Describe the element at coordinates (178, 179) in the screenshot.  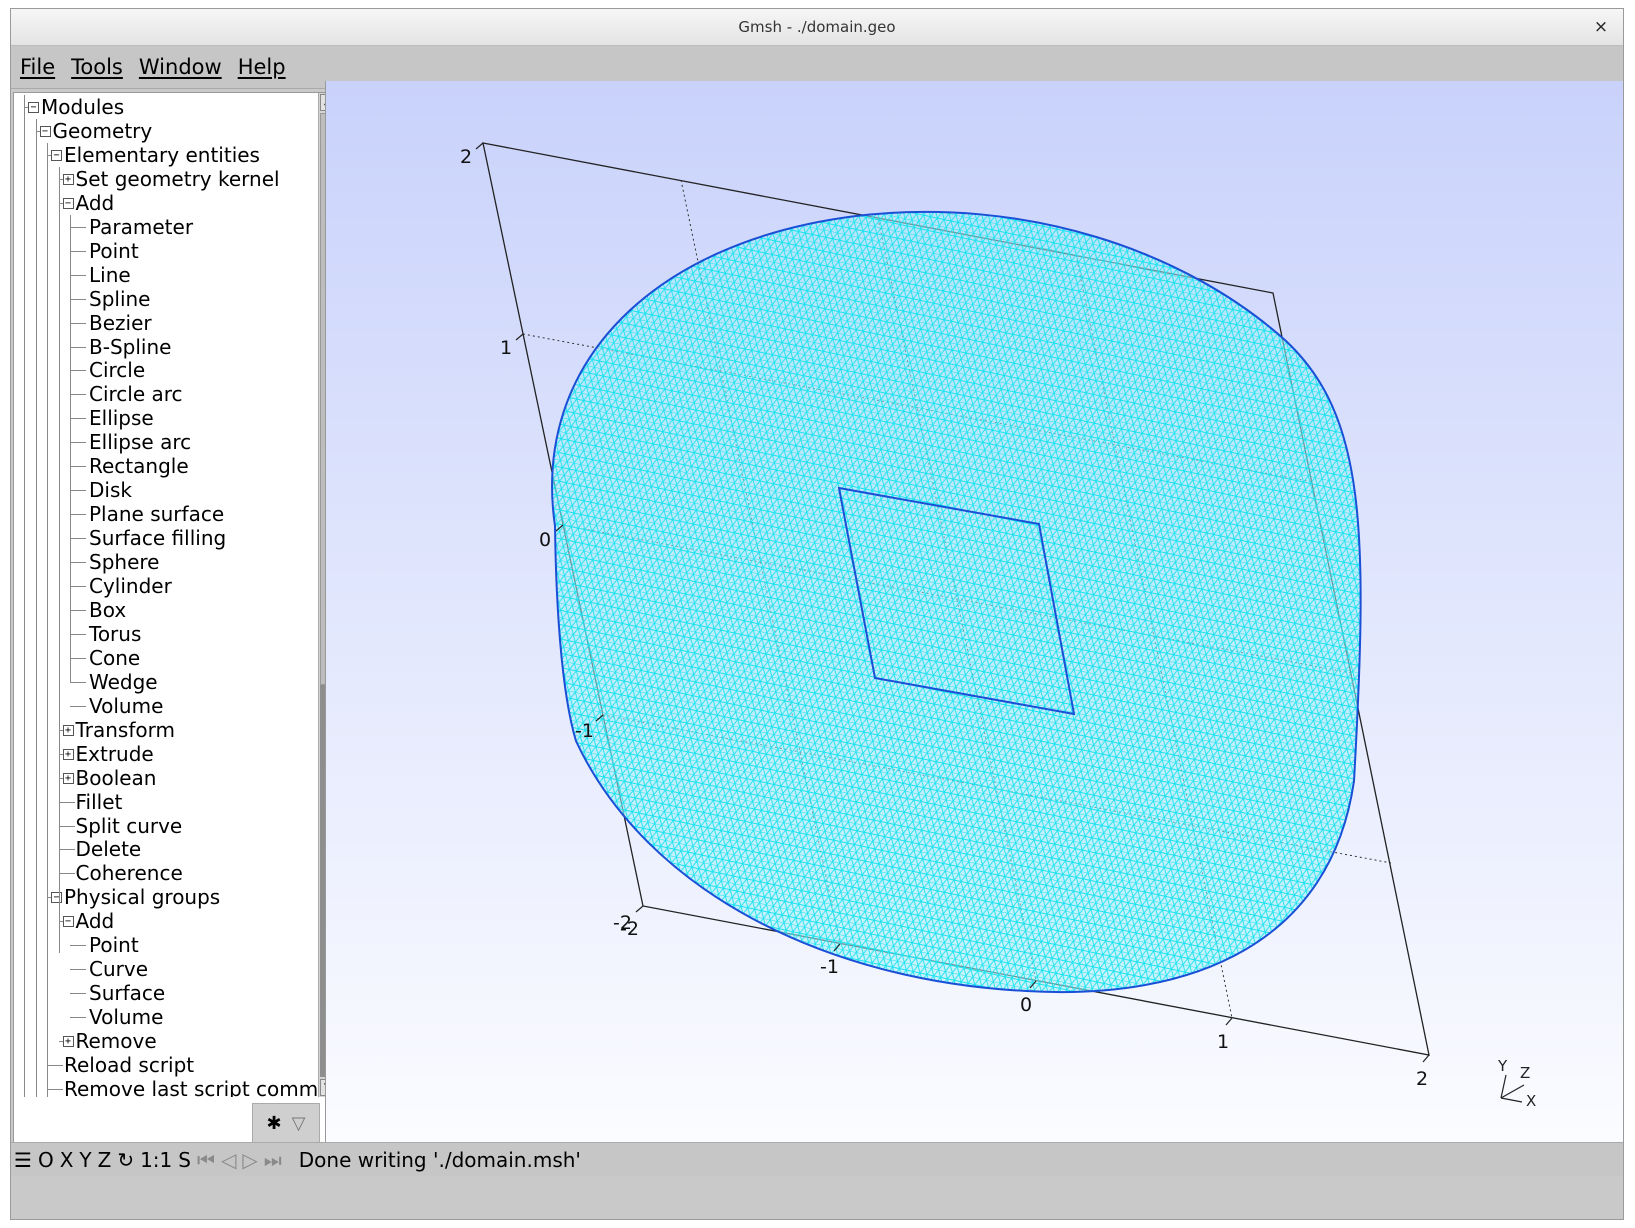
I see `tree-item-set-geometry-kernel: Set geometry kernel` at that location.